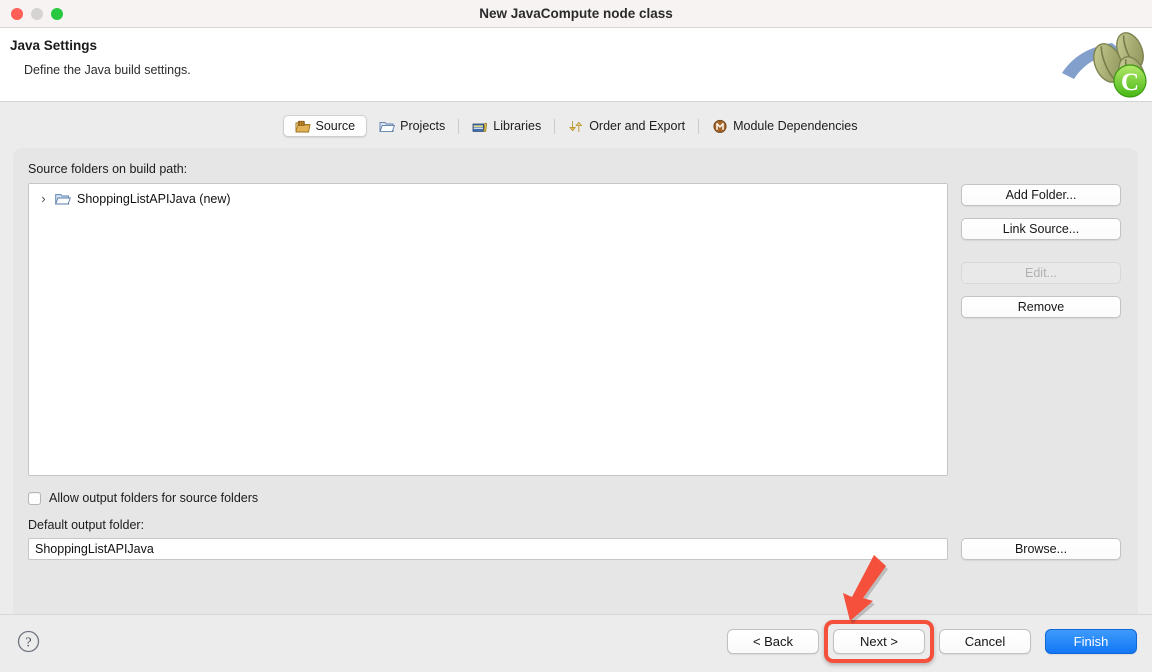  What do you see at coordinates (107, 70) in the screenshot?
I see `page-subtitle: Define the Java build settings.` at bounding box center [107, 70].